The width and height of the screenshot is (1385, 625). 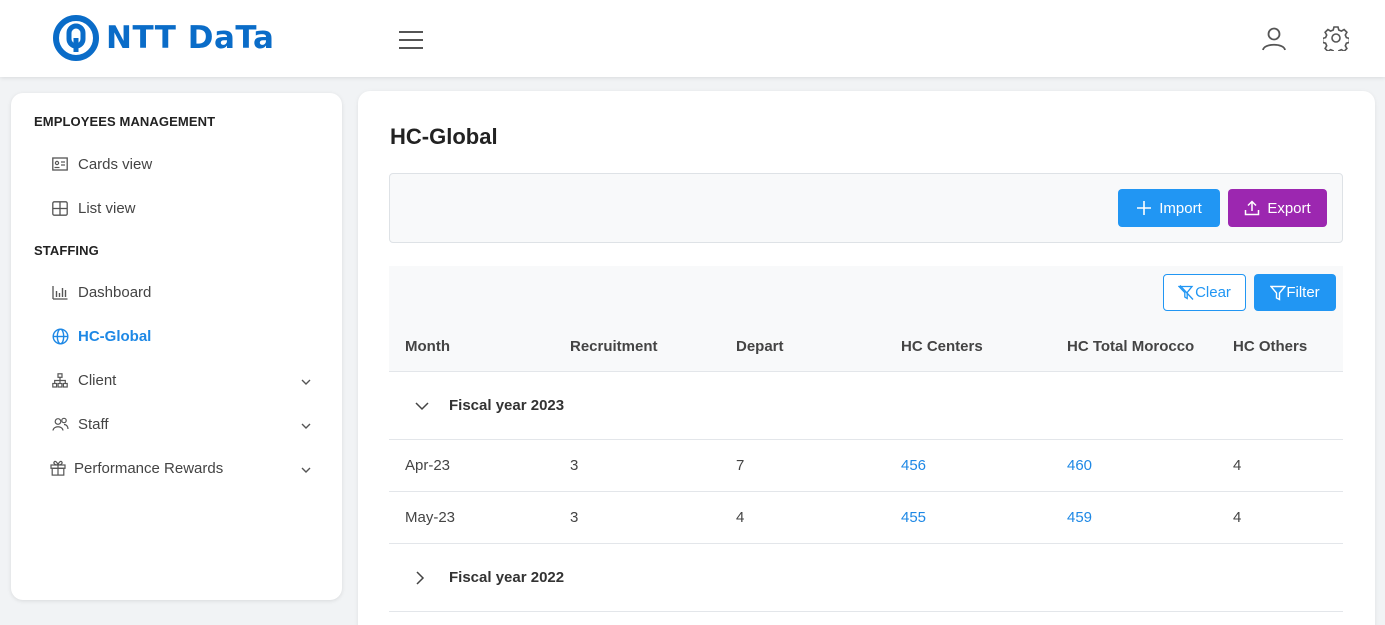 What do you see at coordinates (1213, 292) in the screenshot?
I see `clear-label: Clear` at bounding box center [1213, 292].